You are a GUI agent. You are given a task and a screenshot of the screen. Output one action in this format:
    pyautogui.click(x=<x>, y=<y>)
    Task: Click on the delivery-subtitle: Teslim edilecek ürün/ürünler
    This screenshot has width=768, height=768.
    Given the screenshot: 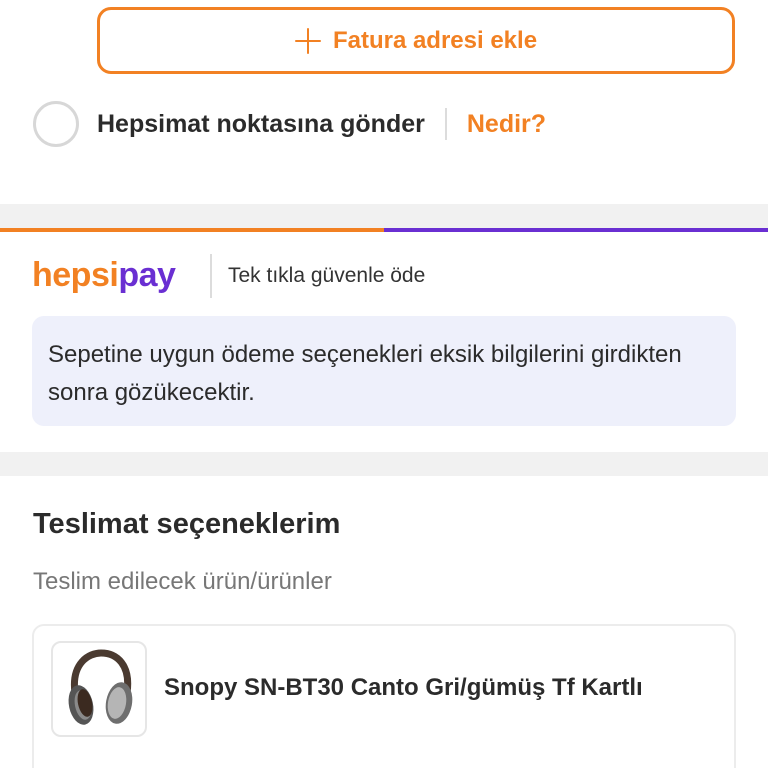 What is the action you would take?
    pyautogui.click(x=182, y=581)
    